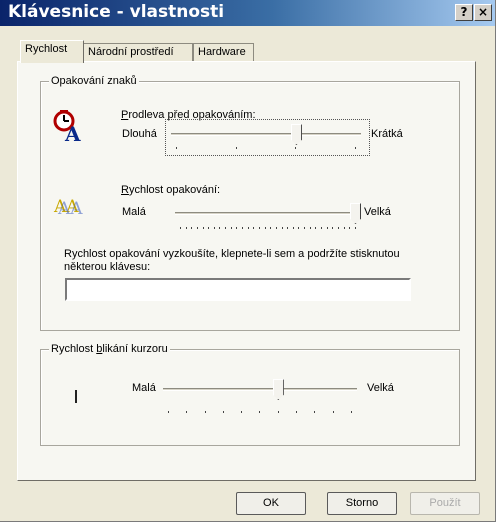  Describe the element at coordinates (268, 216) in the screenshot. I see `rate-slider` at that location.